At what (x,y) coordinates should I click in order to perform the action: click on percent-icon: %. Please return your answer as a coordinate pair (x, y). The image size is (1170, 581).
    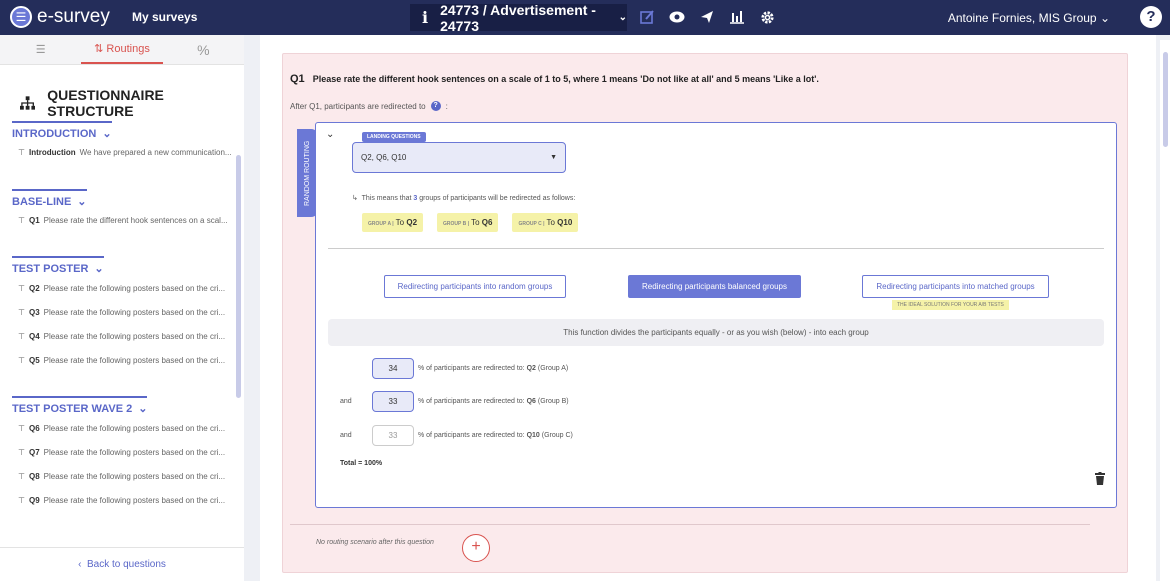
    Looking at the image, I should click on (203, 49).